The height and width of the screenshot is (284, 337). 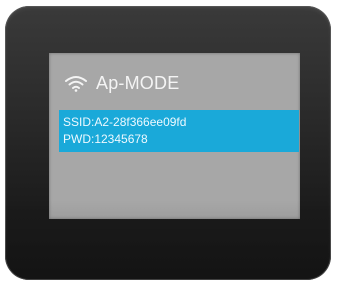 What do you see at coordinates (179, 131) in the screenshot?
I see `credentials-box: SSID:A2-28f366ee09fd PWD:12345678` at bounding box center [179, 131].